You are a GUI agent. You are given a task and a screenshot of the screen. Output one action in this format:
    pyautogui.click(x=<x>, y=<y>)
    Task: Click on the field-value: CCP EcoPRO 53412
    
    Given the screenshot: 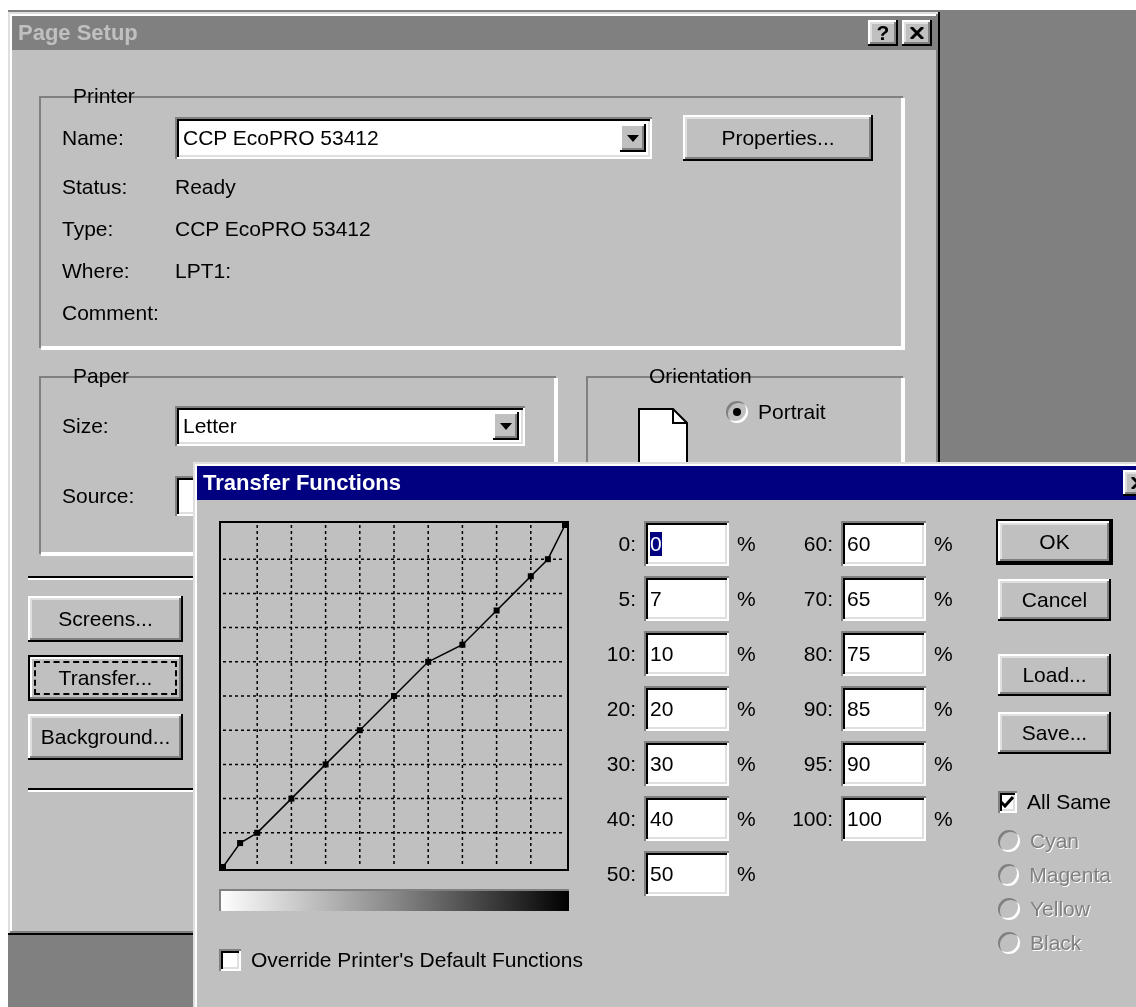 What is the action you would take?
    pyautogui.click(x=273, y=229)
    